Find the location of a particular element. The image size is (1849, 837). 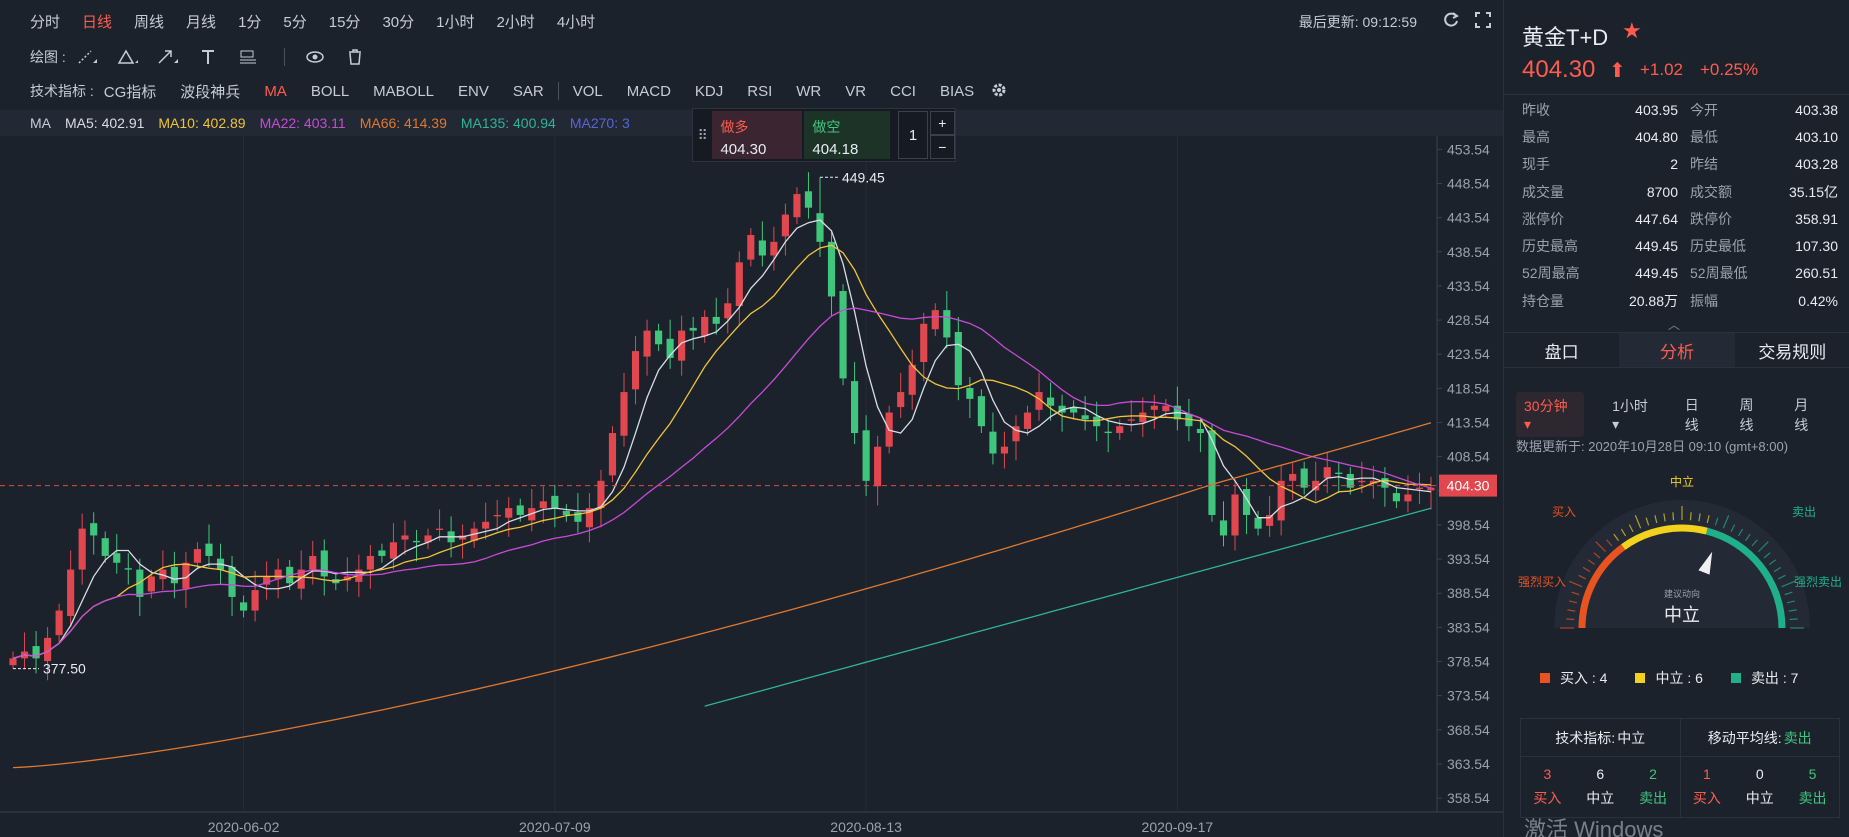

period-tab: 4小时 is located at coordinates (576, 21).